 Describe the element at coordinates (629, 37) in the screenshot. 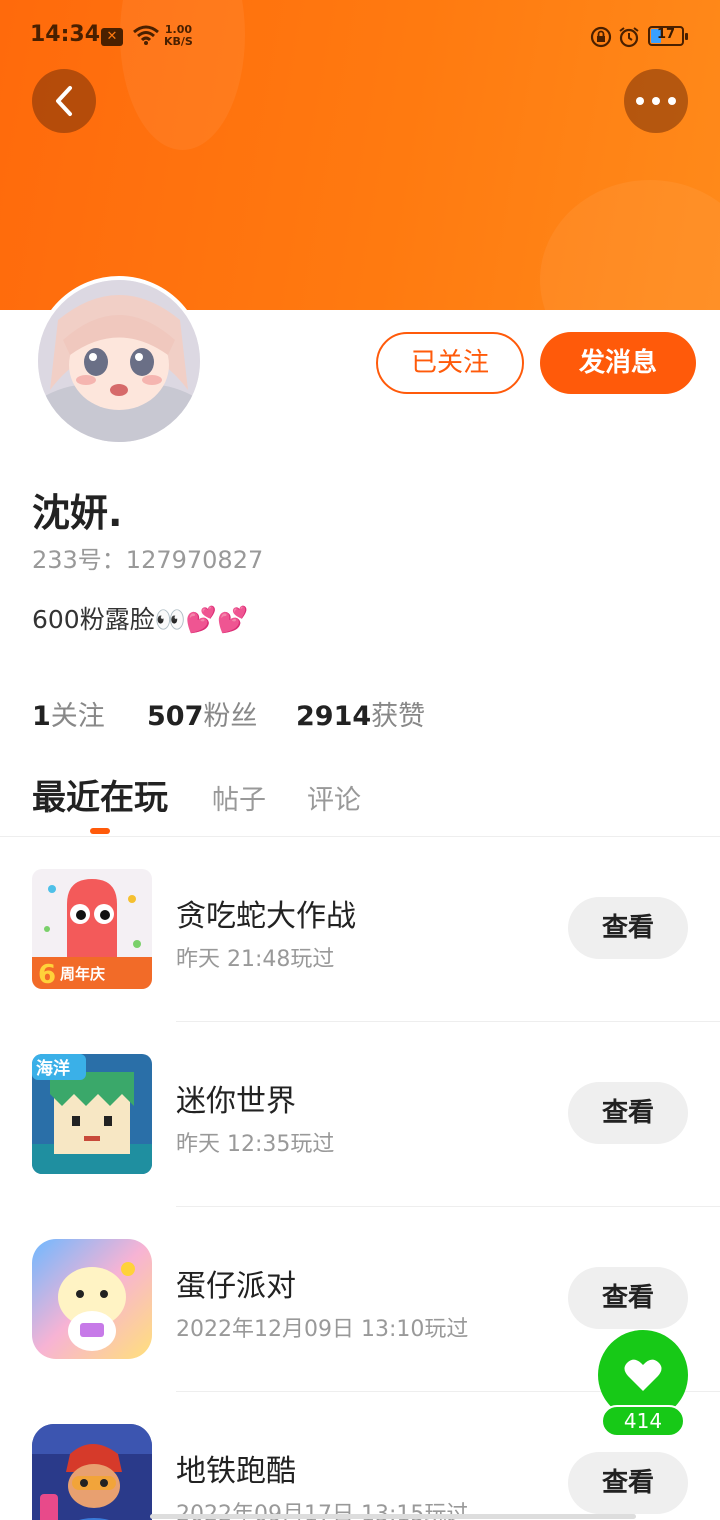

I see `alarm-icon` at that location.